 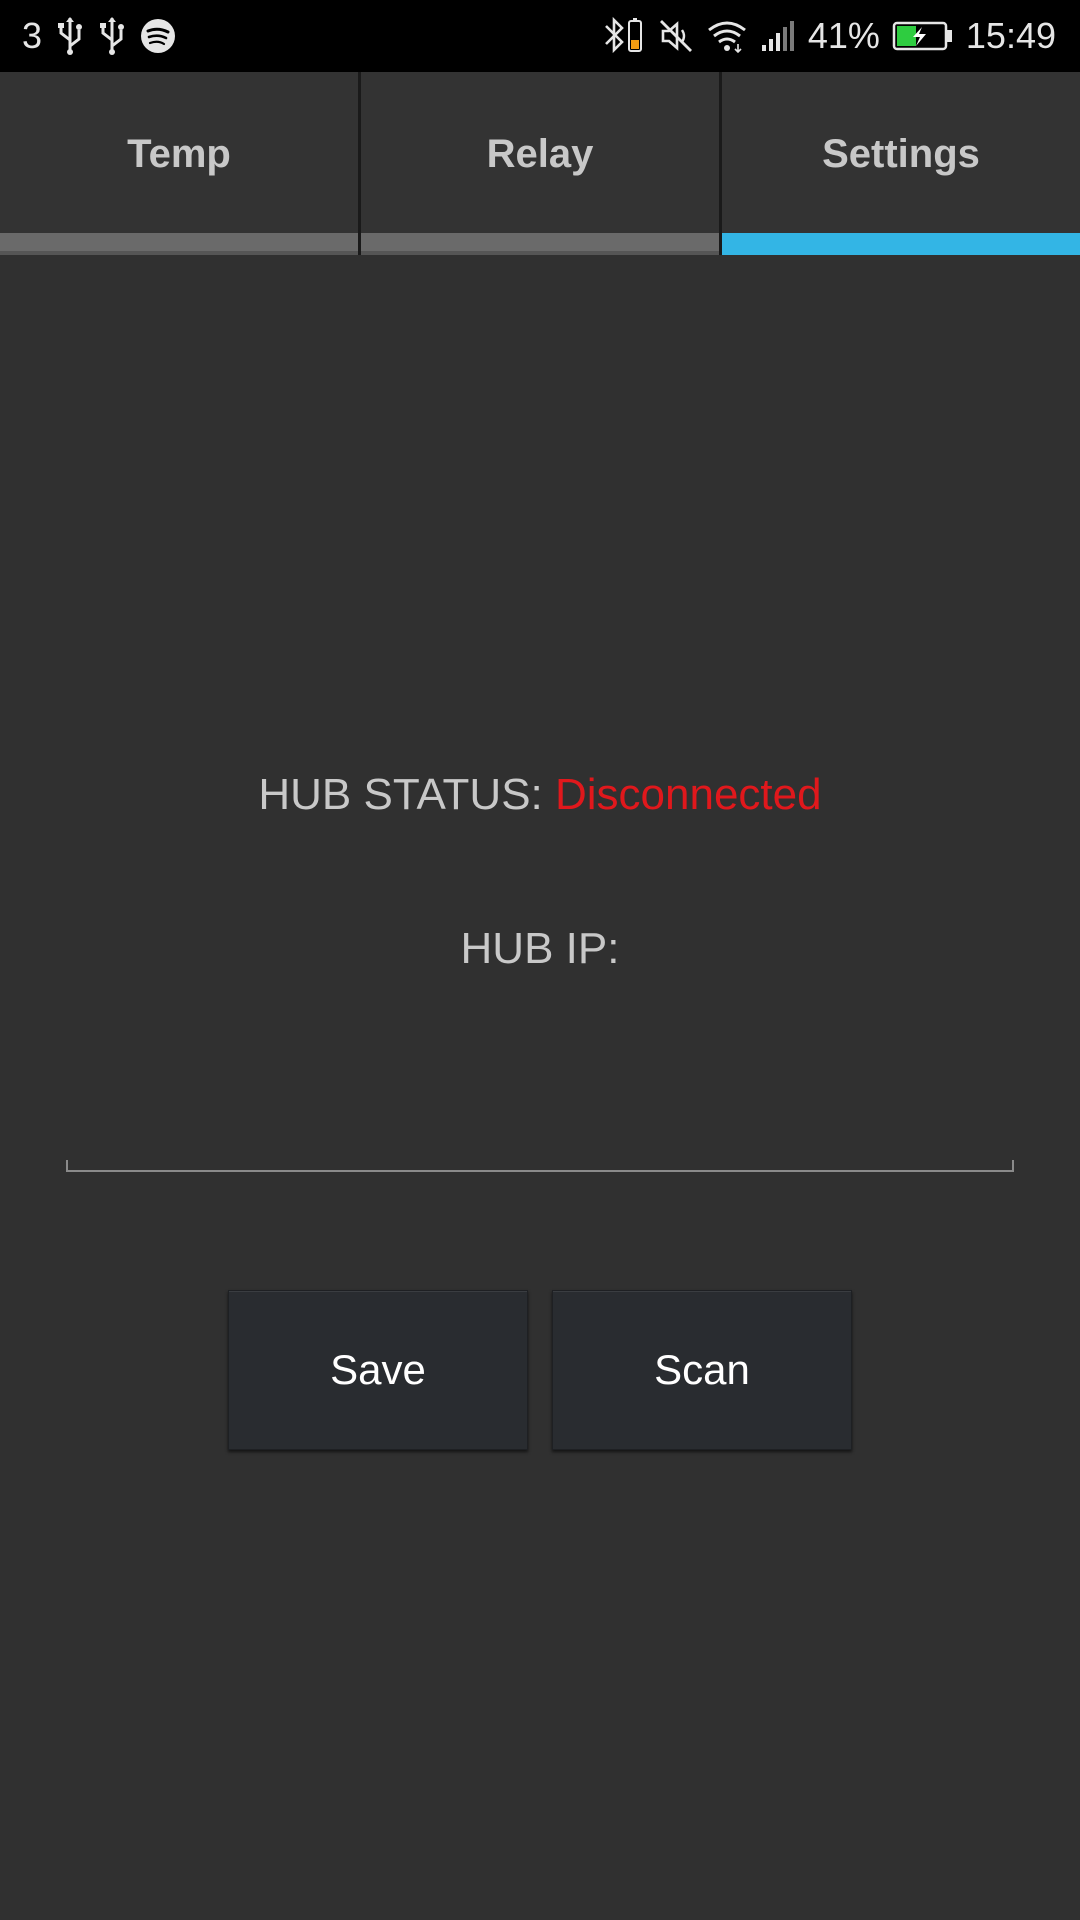 I want to click on hub-status-line: HUB STATUS: Disconnected, so click(x=540, y=795).